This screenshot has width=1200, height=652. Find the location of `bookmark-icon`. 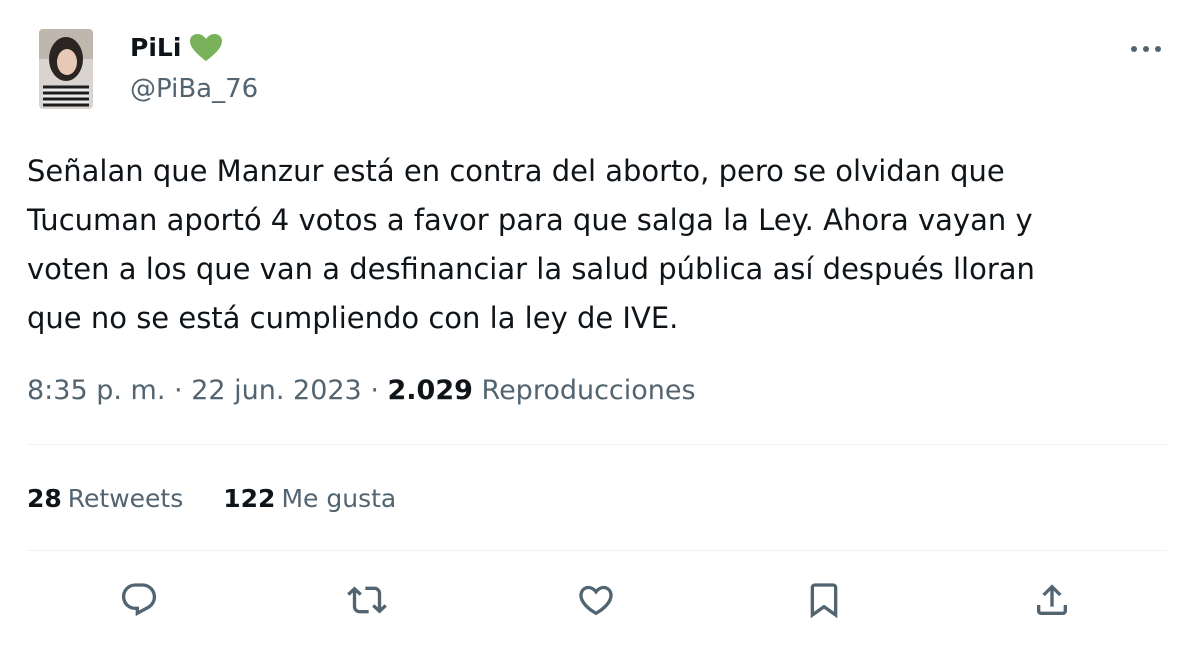

bookmark-icon is located at coordinates (824, 601).